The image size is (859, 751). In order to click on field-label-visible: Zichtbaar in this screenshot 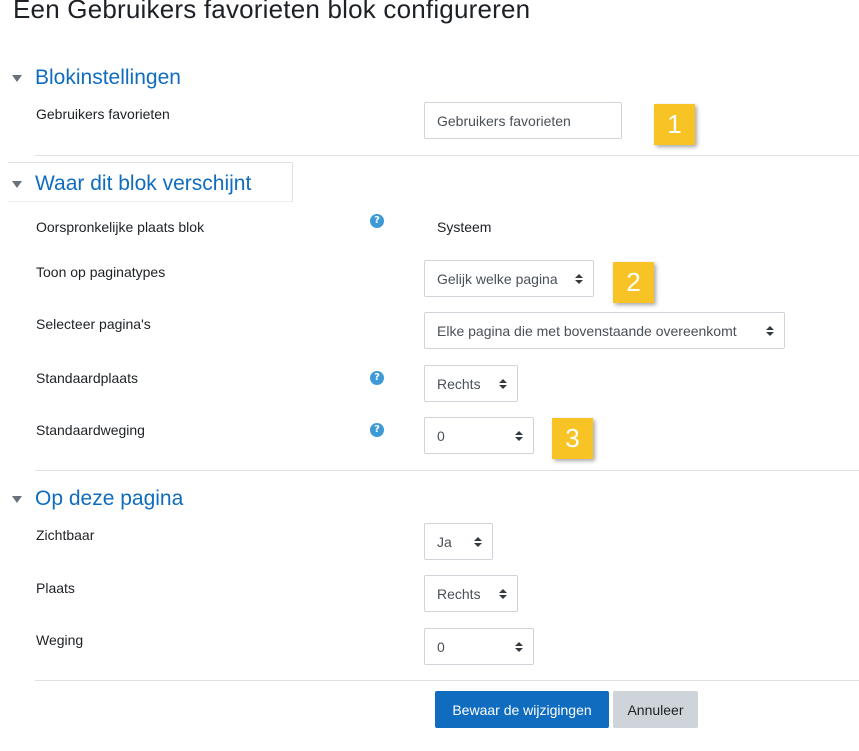, I will do `click(65, 535)`.